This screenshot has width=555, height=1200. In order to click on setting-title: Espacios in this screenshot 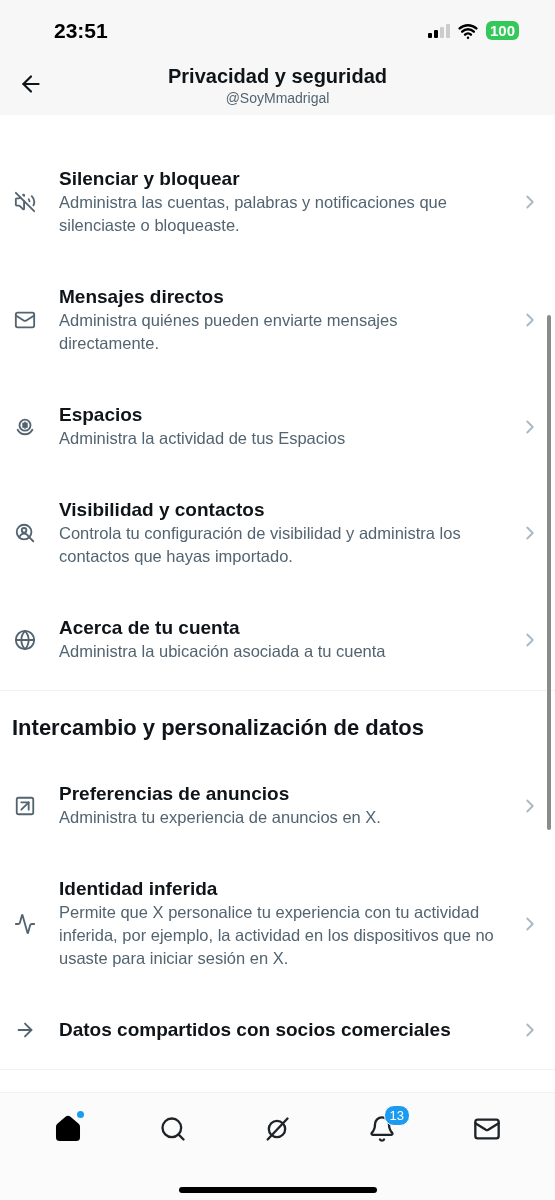, I will do `click(278, 415)`.